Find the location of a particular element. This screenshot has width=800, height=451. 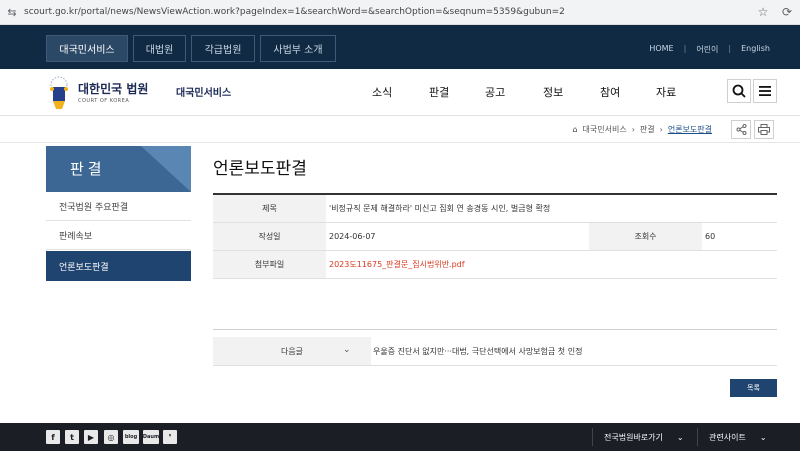

tab-public-service: 대국민서비스 is located at coordinates (87, 48).